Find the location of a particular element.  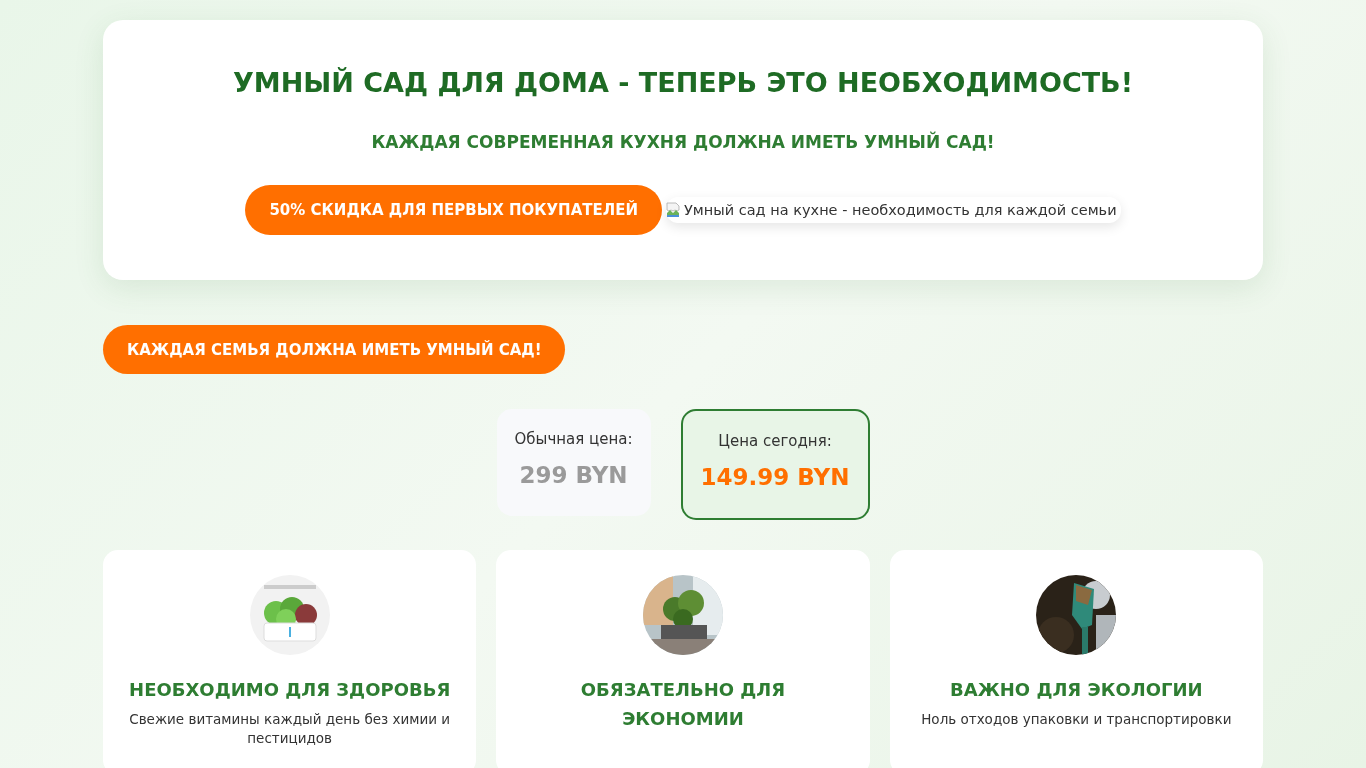

feature-text: Ноль отходов упаковки и транспортировки is located at coordinates (1076, 719).